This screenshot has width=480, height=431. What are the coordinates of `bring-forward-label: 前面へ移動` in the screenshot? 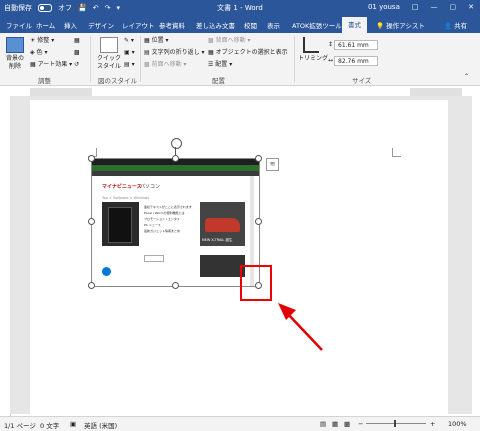 It's located at (166, 64).